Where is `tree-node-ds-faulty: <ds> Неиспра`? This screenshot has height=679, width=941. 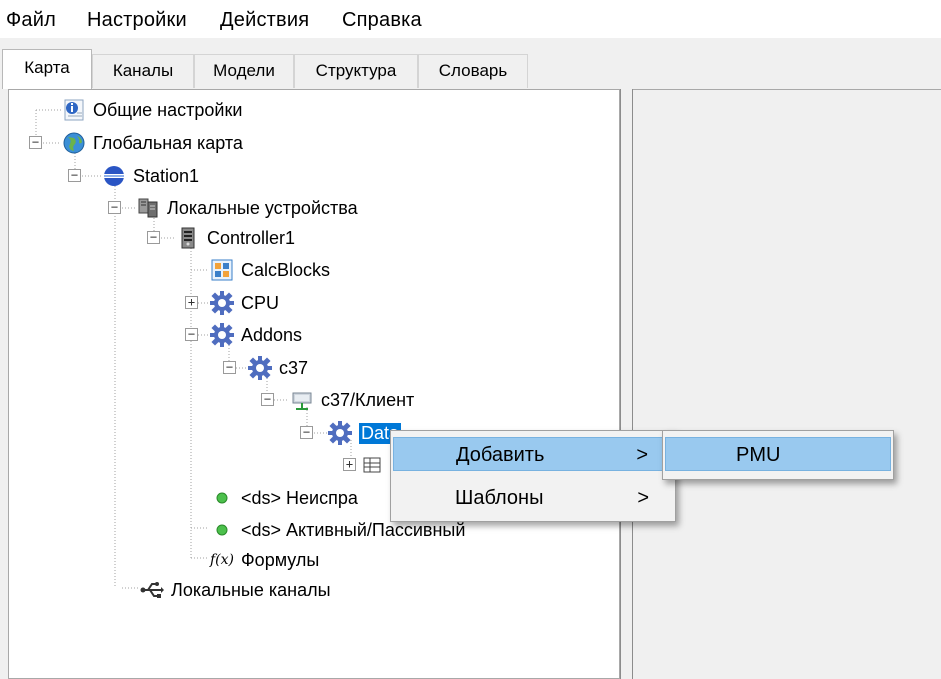
tree-node-ds-faulty: <ds> Неиспра is located at coordinates (283, 498).